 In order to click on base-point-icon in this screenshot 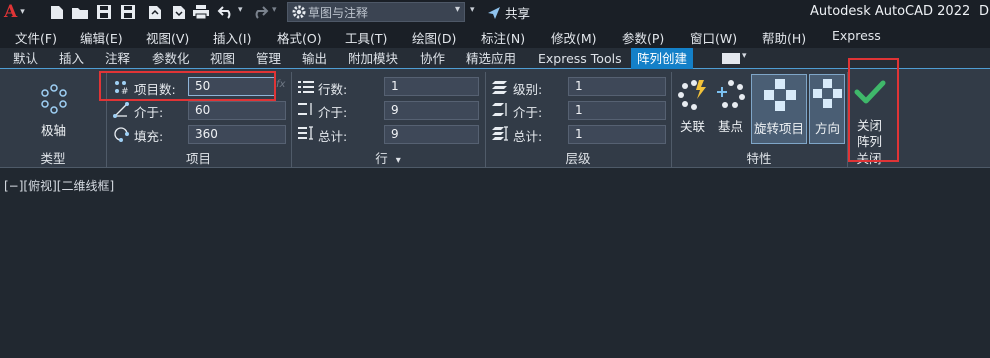, I will do `click(731, 94)`.